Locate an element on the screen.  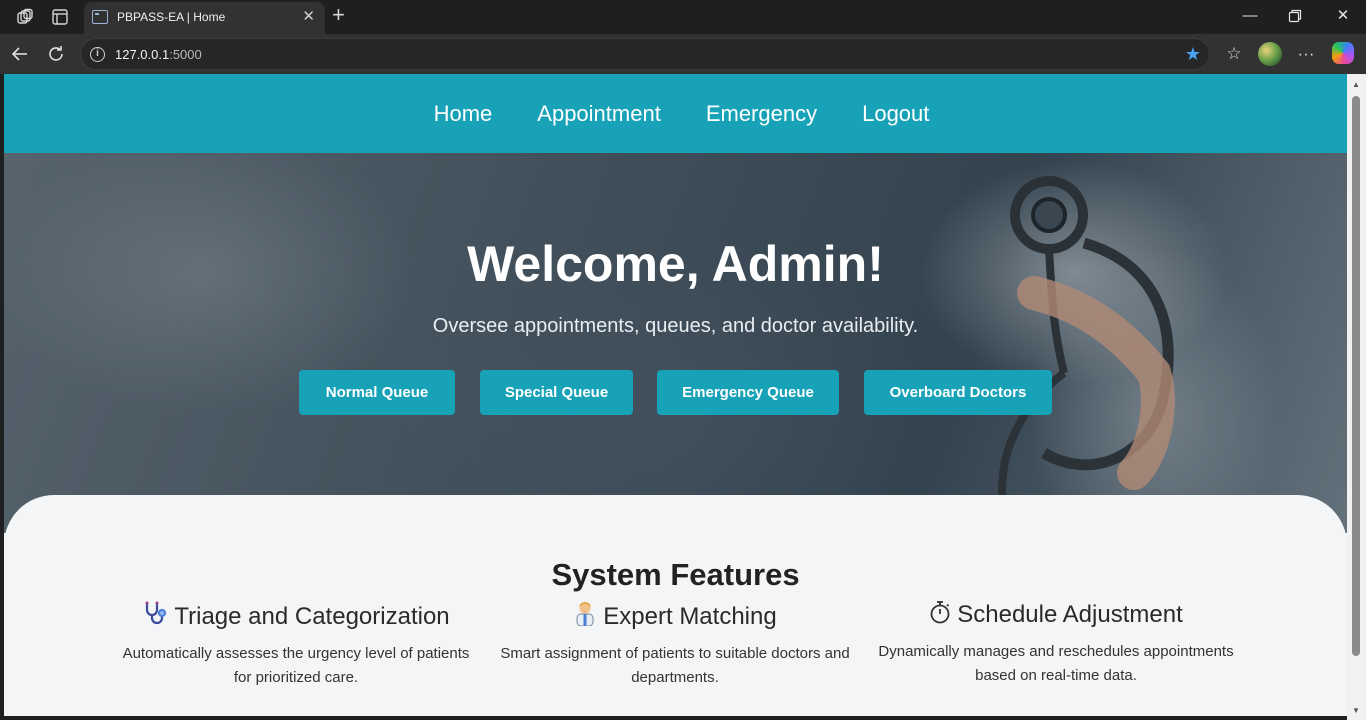
feature-heading: Schedule Adjustment is located at coordinates (1056, 614).